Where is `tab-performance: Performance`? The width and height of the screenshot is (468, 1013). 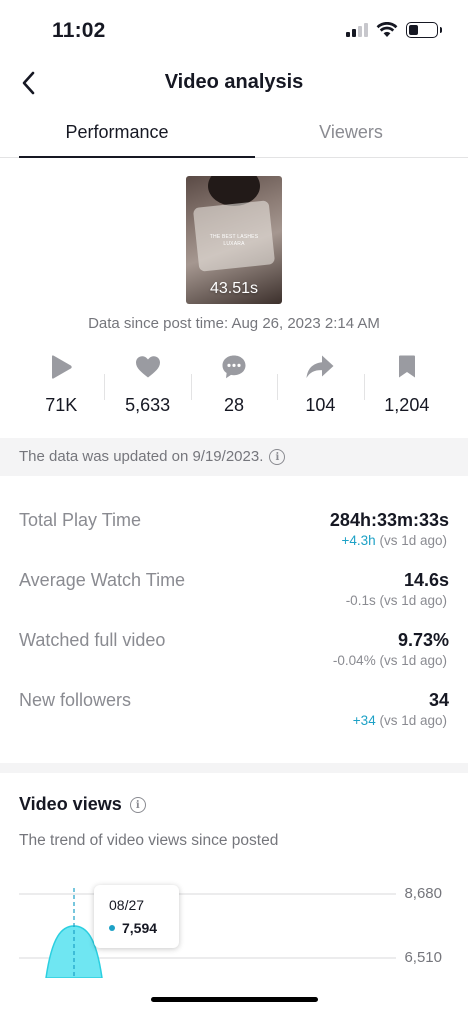
tab-performance: Performance is located at coordinates (117, 132).